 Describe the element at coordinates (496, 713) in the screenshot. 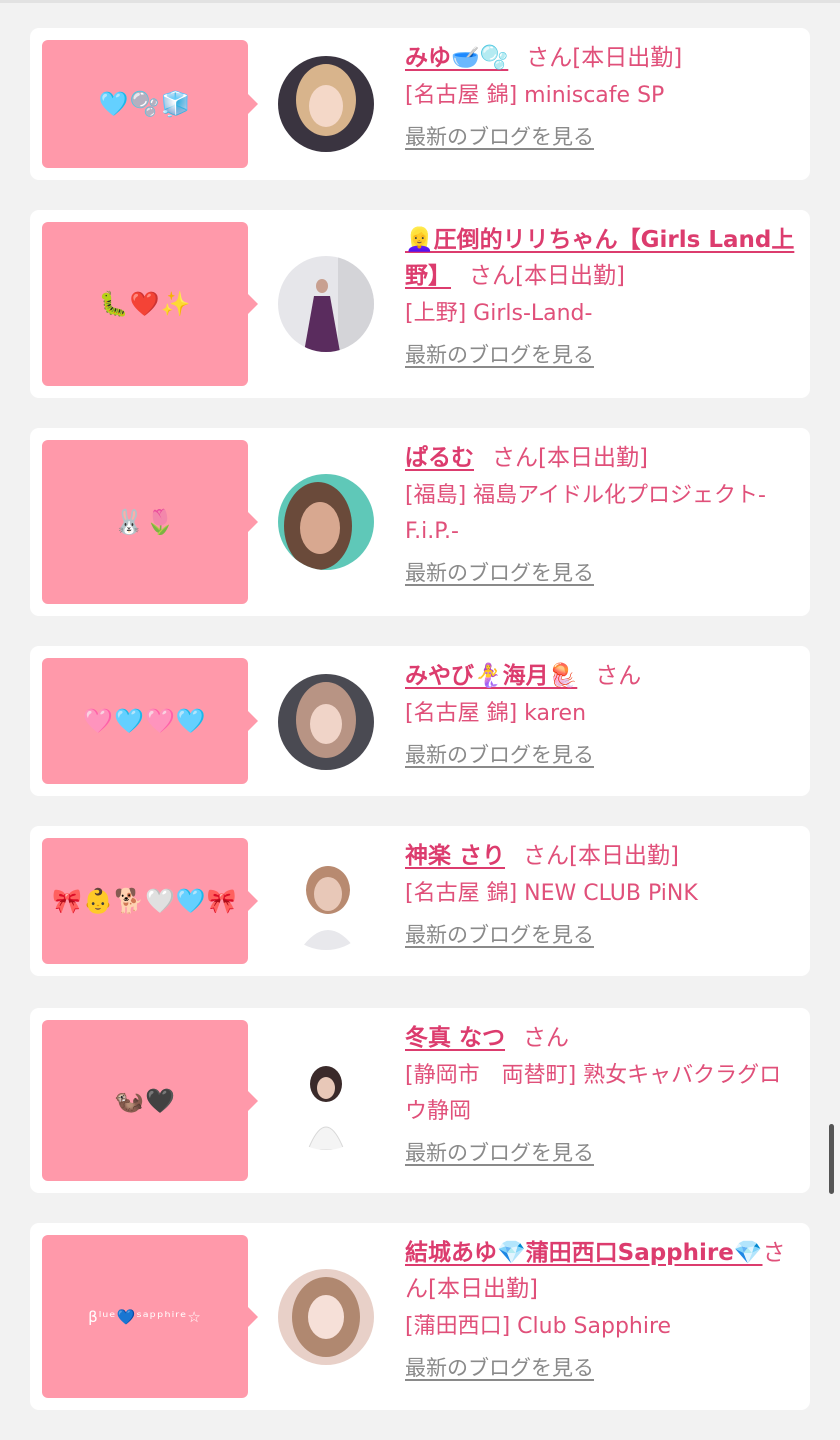

I see `shop-label: [名古屋 錦] karen` at that location.